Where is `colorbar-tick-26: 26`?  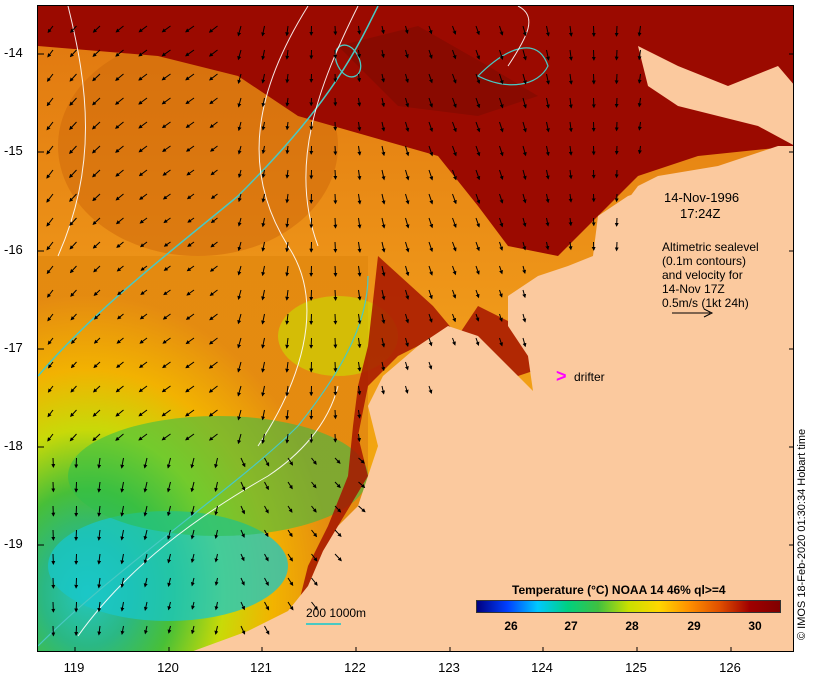 colorbar-tick-26: 26 is located at coordinates (511, 626).